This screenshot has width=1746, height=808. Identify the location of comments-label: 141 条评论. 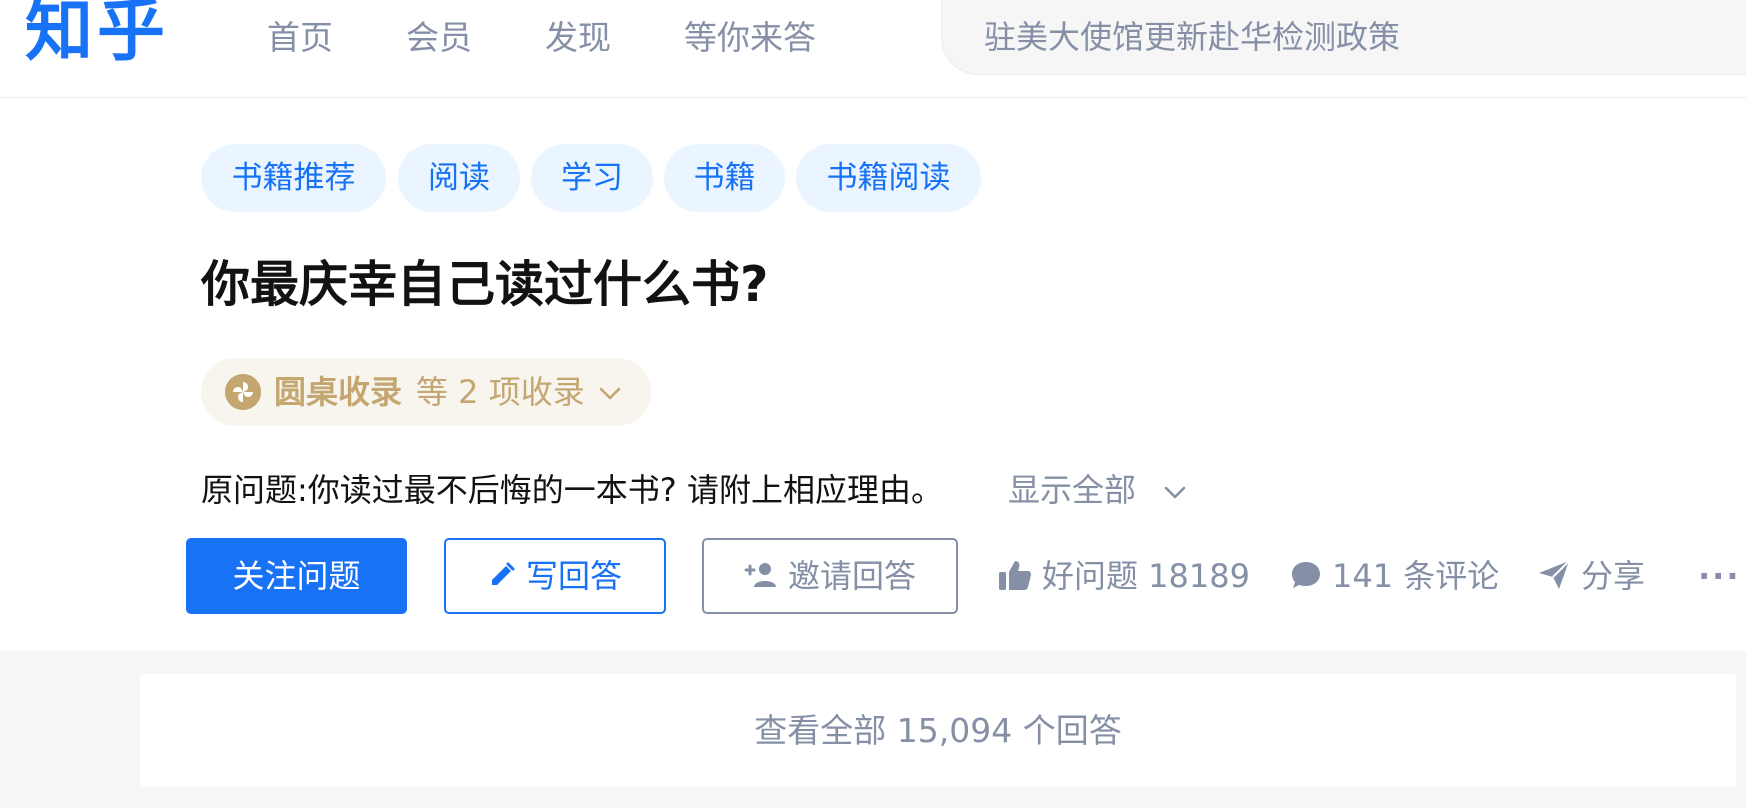
(1416, 576).